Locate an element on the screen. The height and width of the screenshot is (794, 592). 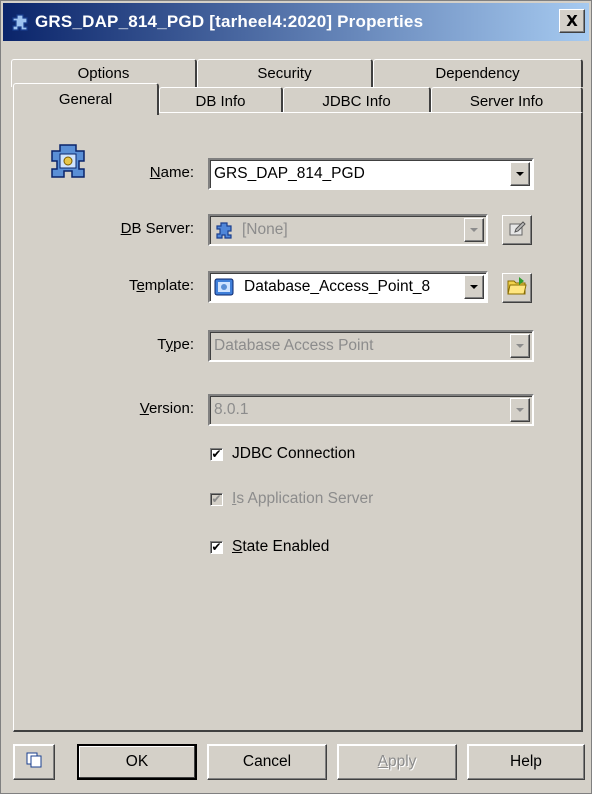
apply-button: Apply is located at coordinates (397, 762).